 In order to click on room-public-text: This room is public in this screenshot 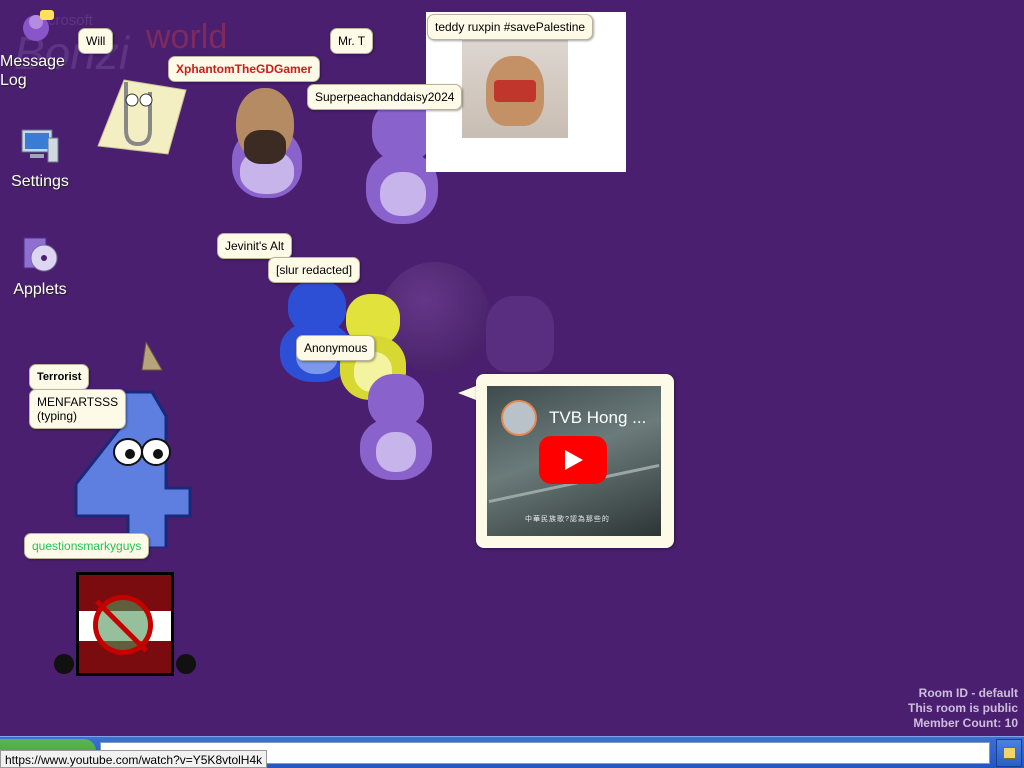, I will do `click(962, 708)`.